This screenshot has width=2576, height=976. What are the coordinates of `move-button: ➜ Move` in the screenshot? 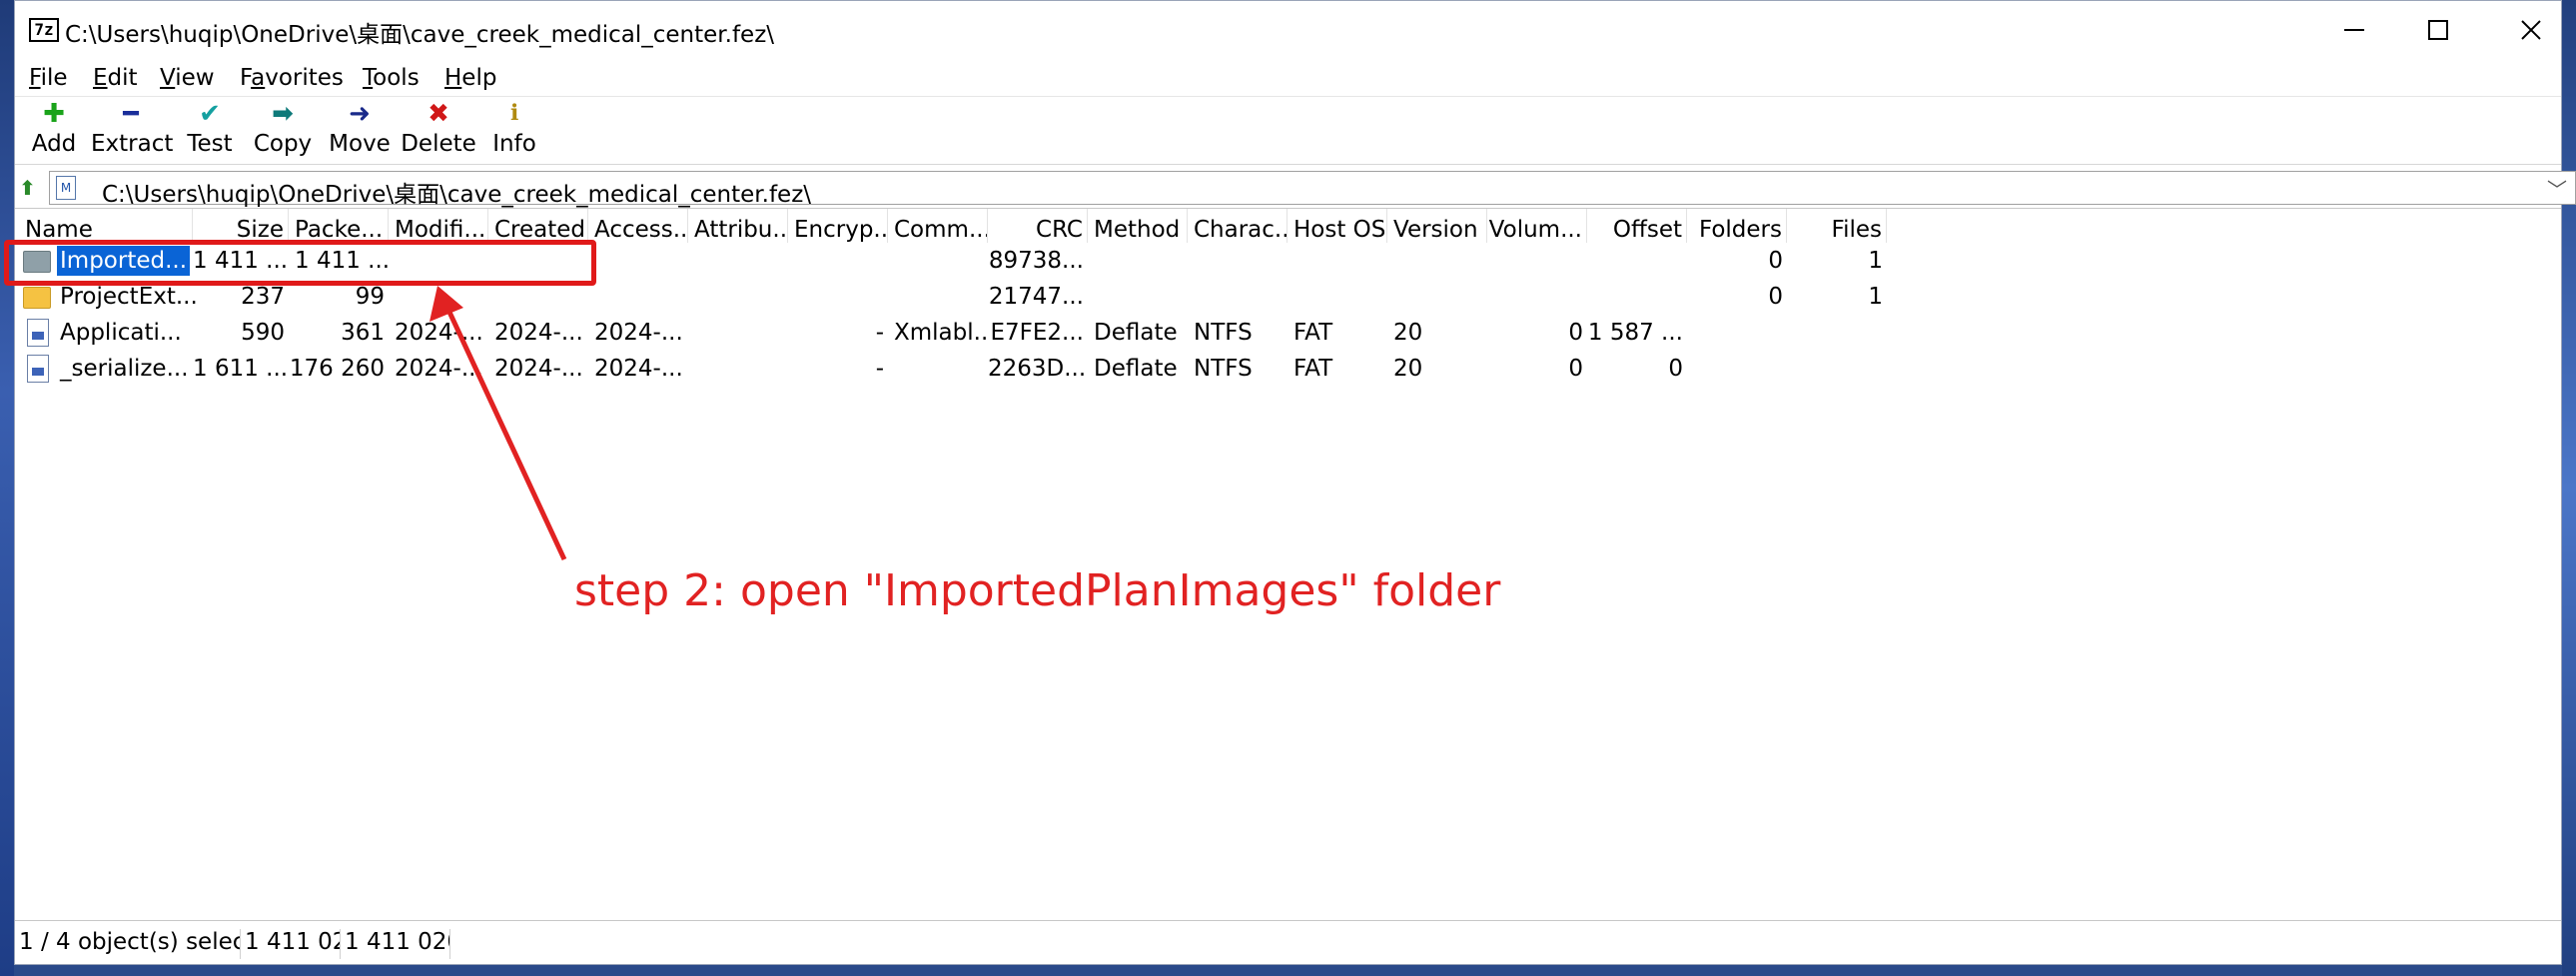 It's located at (360, 131).